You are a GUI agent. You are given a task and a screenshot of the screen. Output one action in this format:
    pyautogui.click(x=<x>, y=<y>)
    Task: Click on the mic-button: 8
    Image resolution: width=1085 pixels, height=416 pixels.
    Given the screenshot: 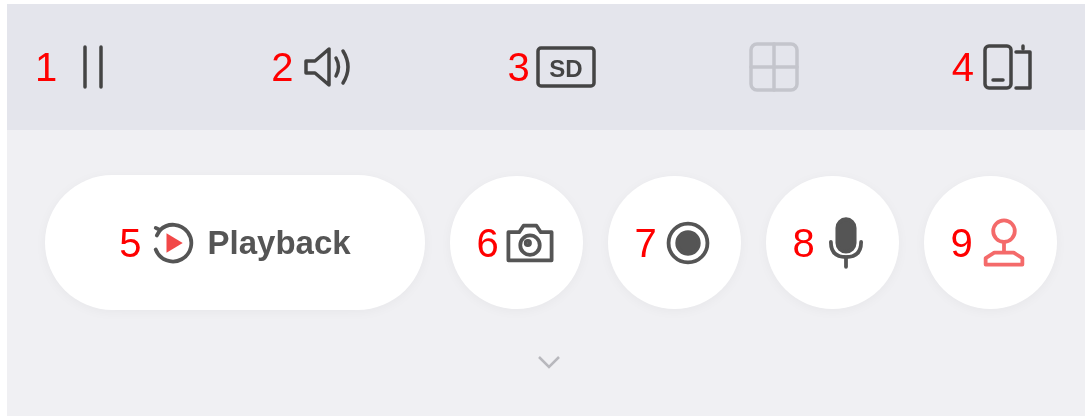 What is the action you would take?
    pyautogui.click(x=832, y=242)
    